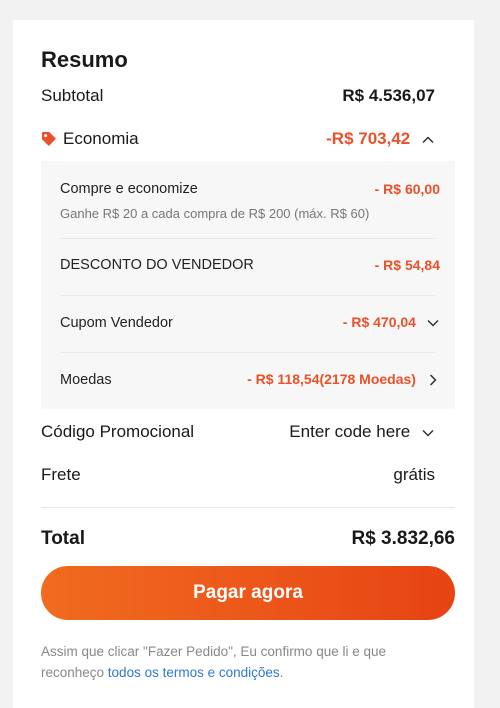 The height and width of the screenshot is (708, 500). Describe the element at coordinates (63, 538) in the screenshot. I see `total-label: Total` at that location.